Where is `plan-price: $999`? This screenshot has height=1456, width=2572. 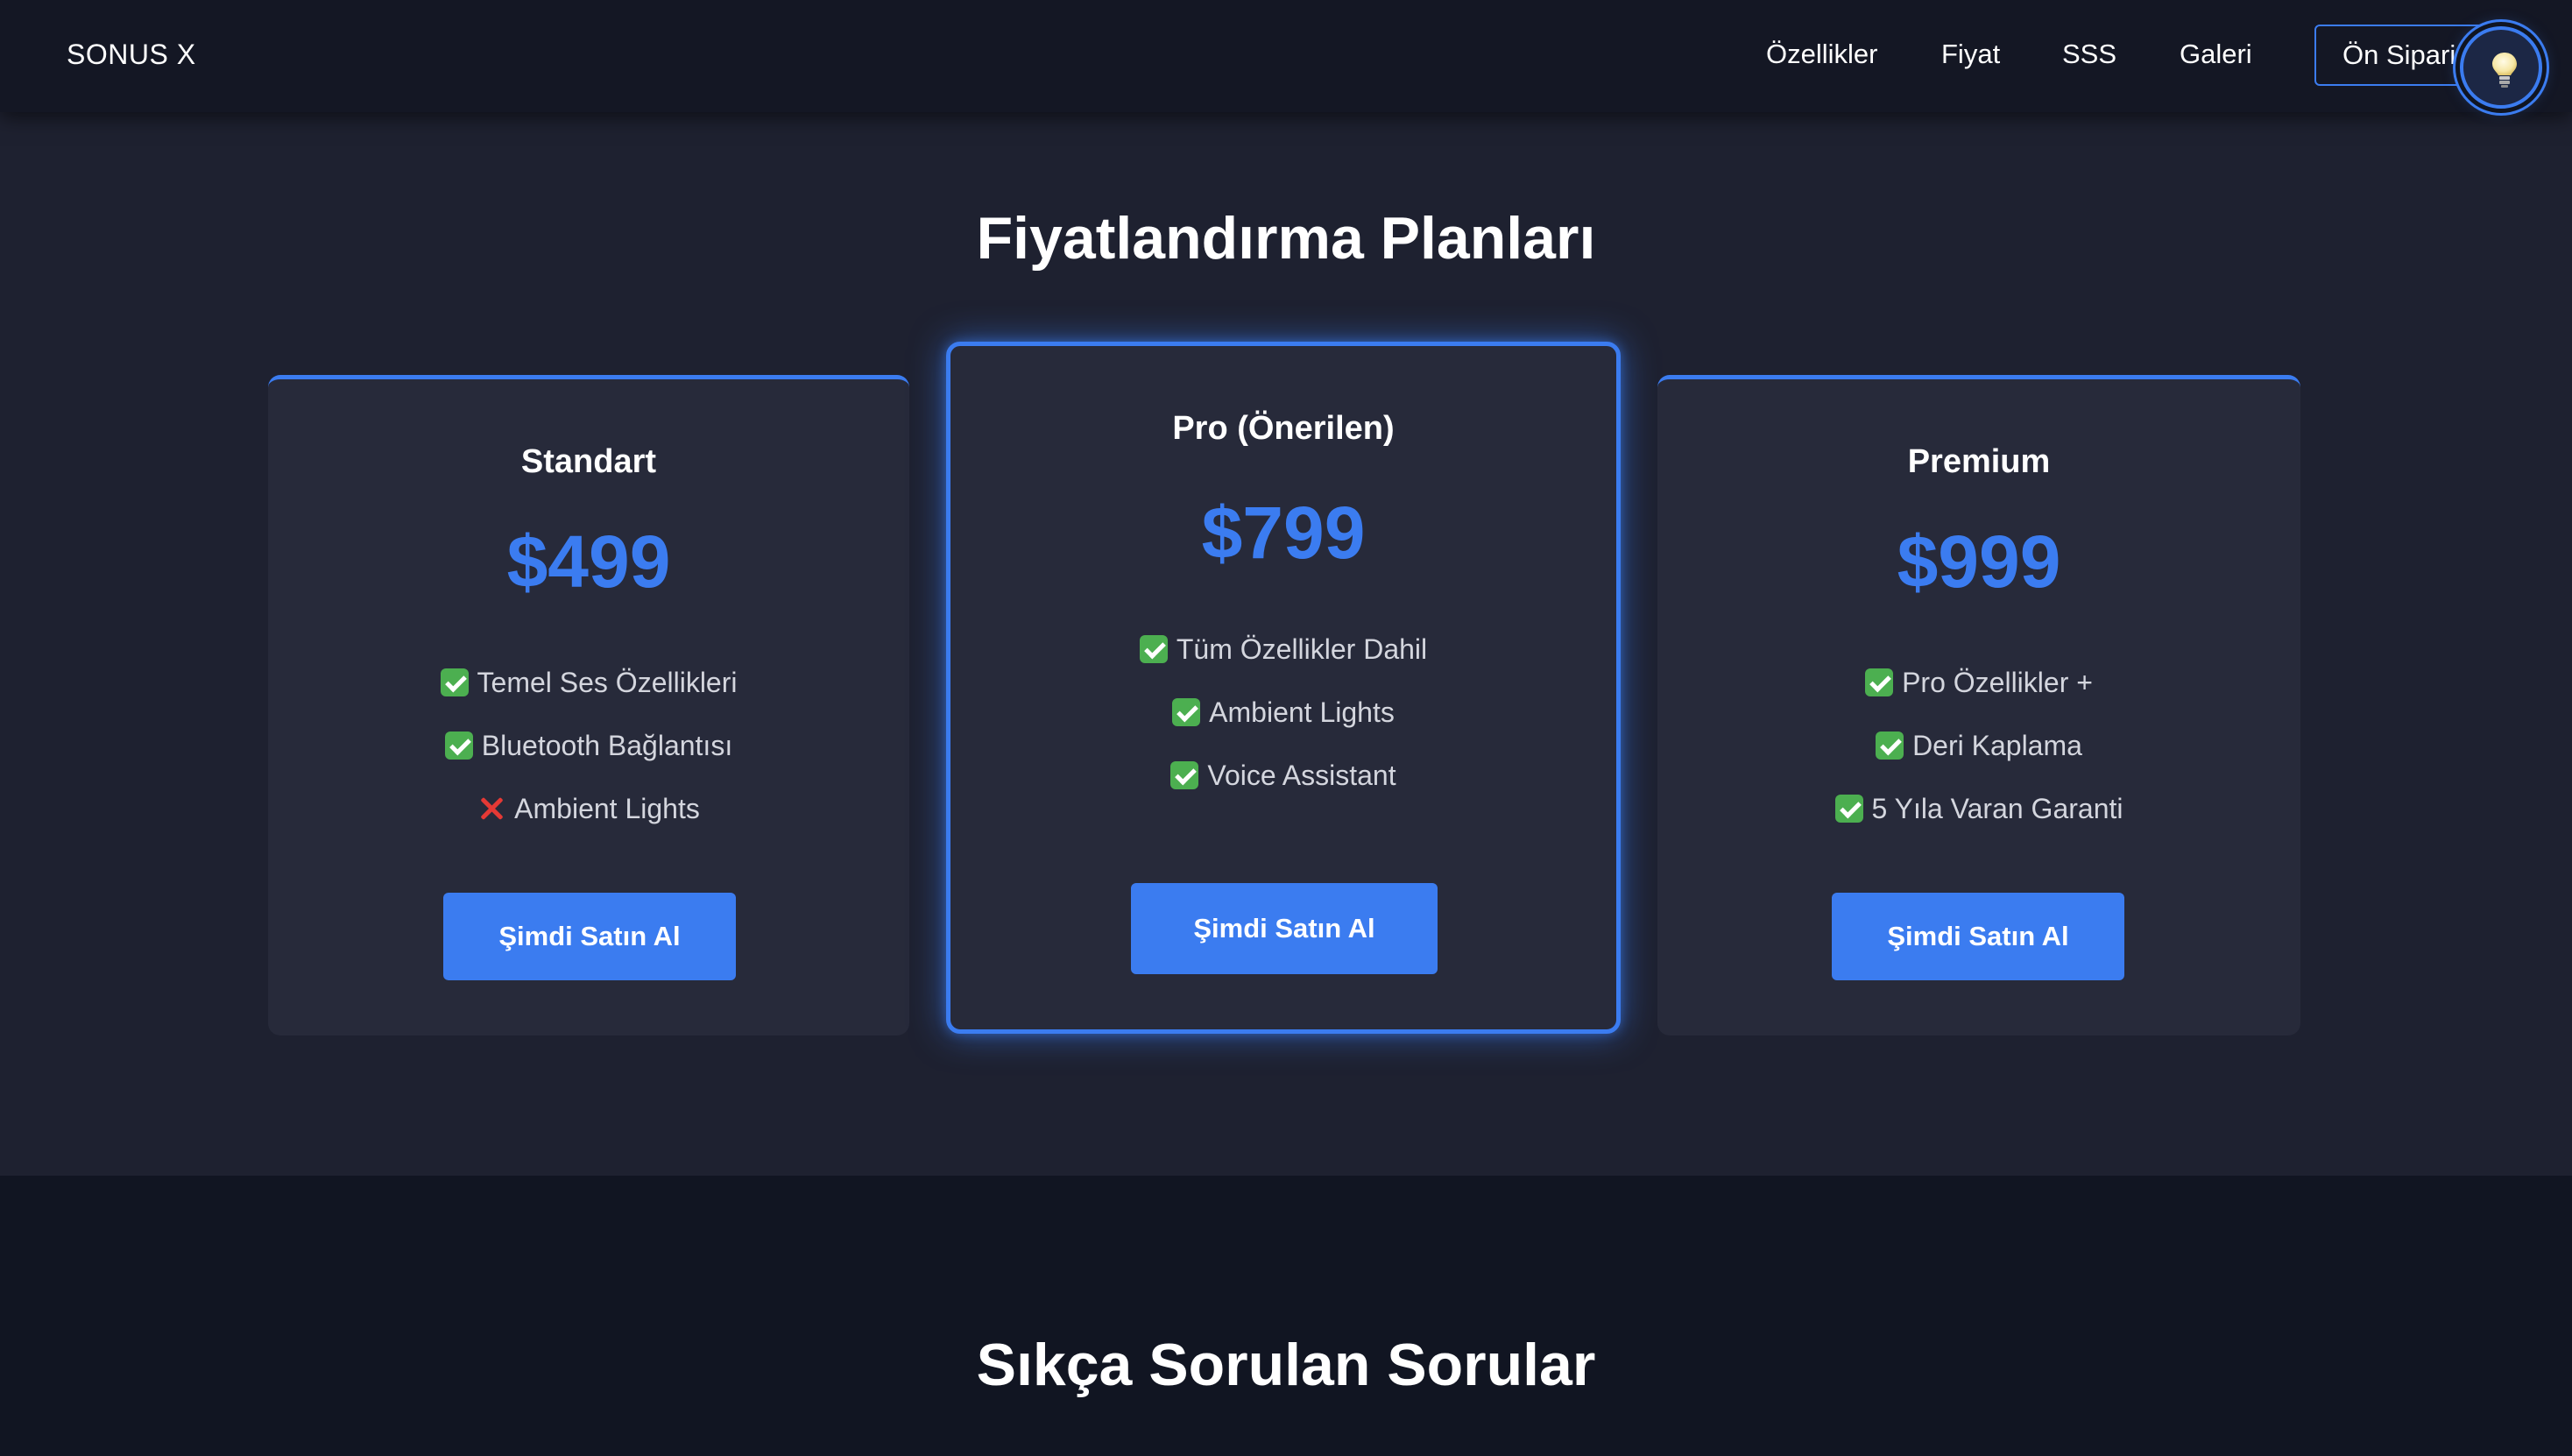 plan-price: $999 is located at coordinates (1979, 561).